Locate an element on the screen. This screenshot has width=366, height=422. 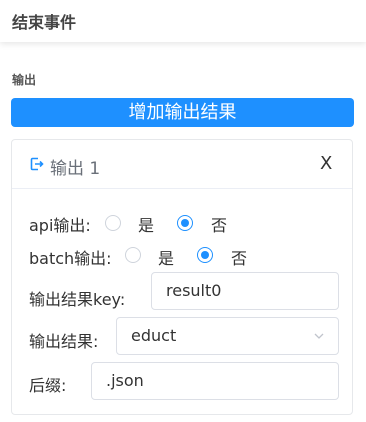
batch-output-yes-radio is located at coordinates (133, 255).